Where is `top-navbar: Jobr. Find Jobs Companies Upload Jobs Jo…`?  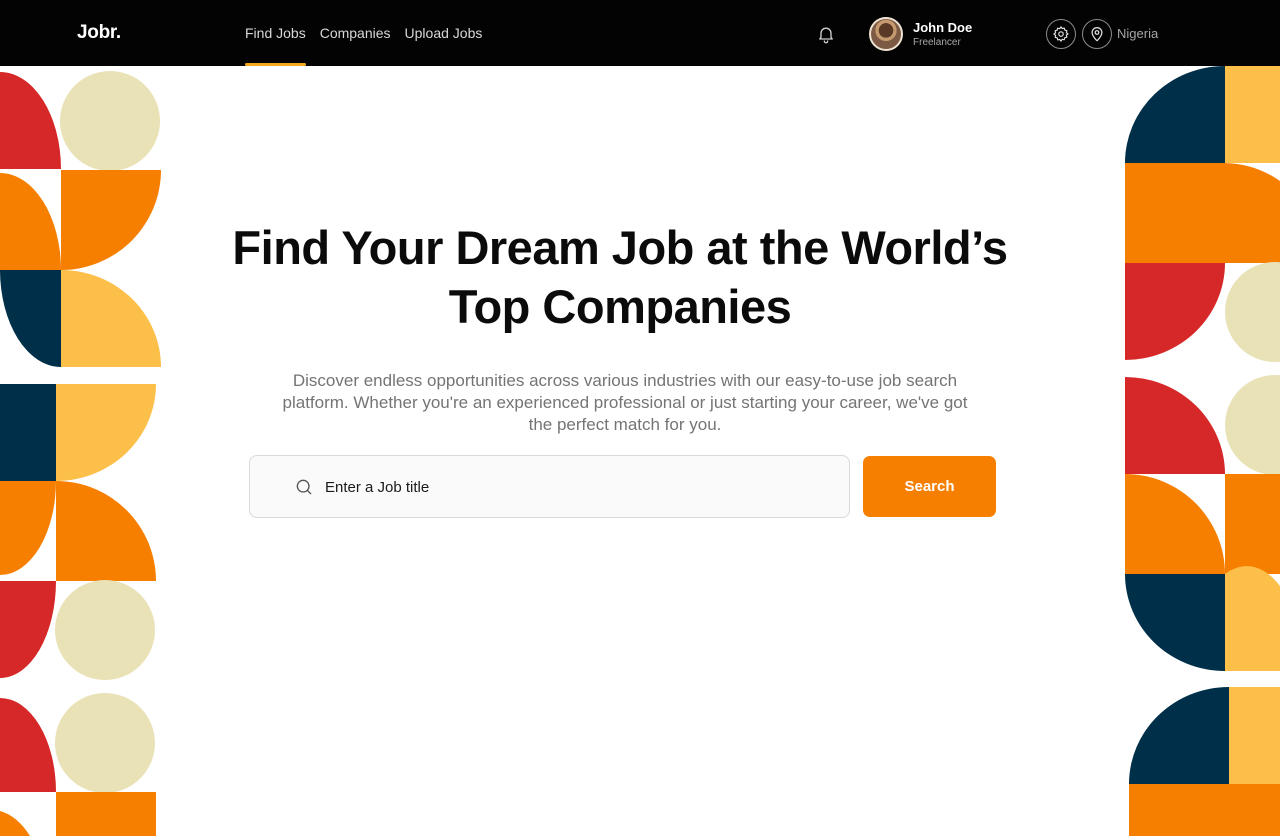 top-navbar: Jobr. Find Jobs Companies Upload Jobs Jo… is located at coordinates (640, 33).